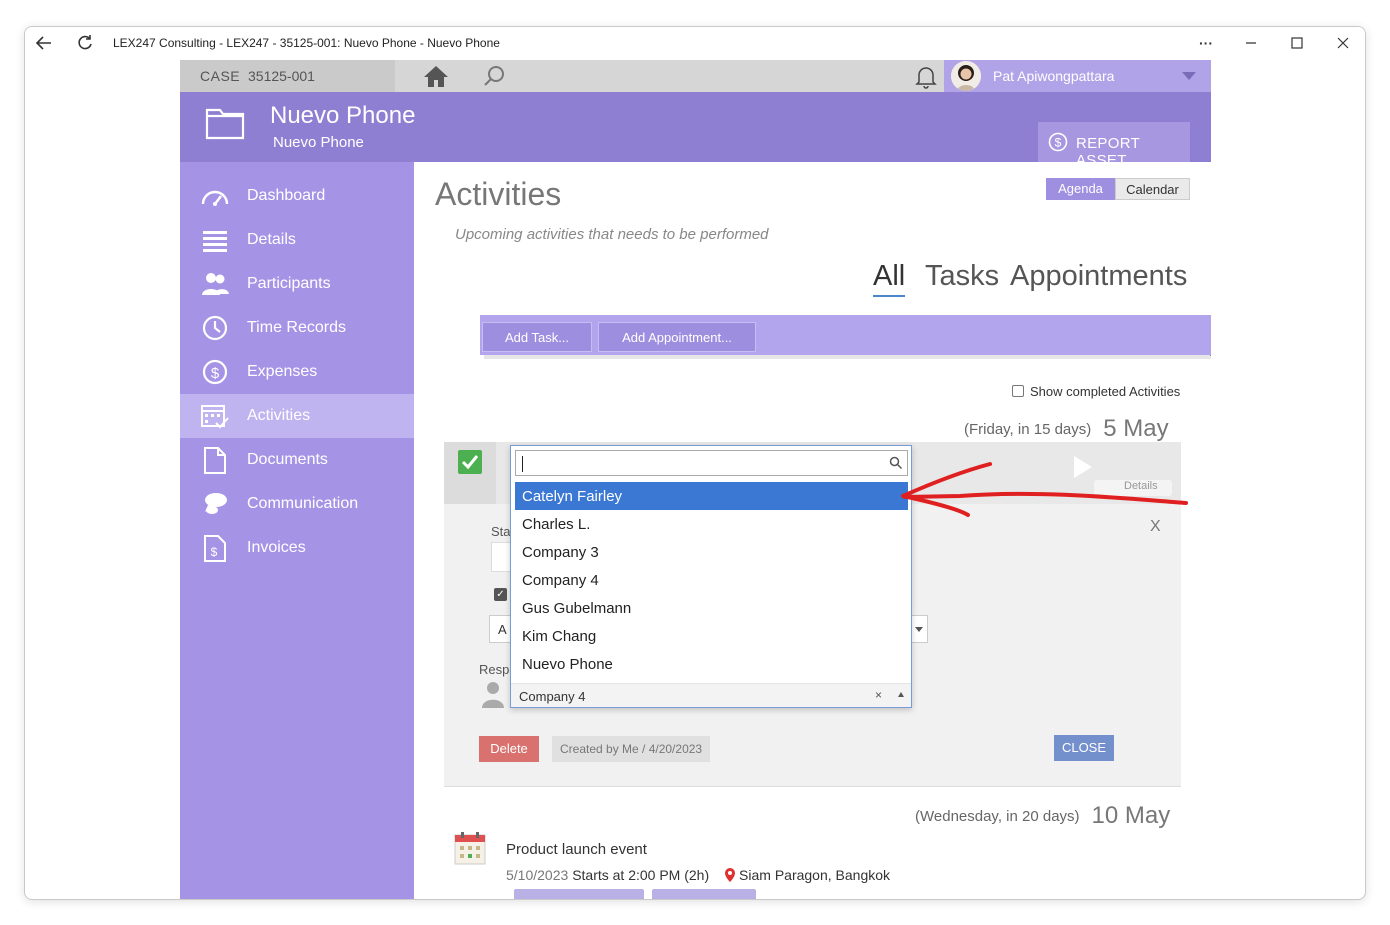 The height and width of the screenshot is (925, 1390). What do you see at coordinates (962, 276) in the screenshot?
I see `tab-tasks: Tasks` at bounding box center [962, 276].